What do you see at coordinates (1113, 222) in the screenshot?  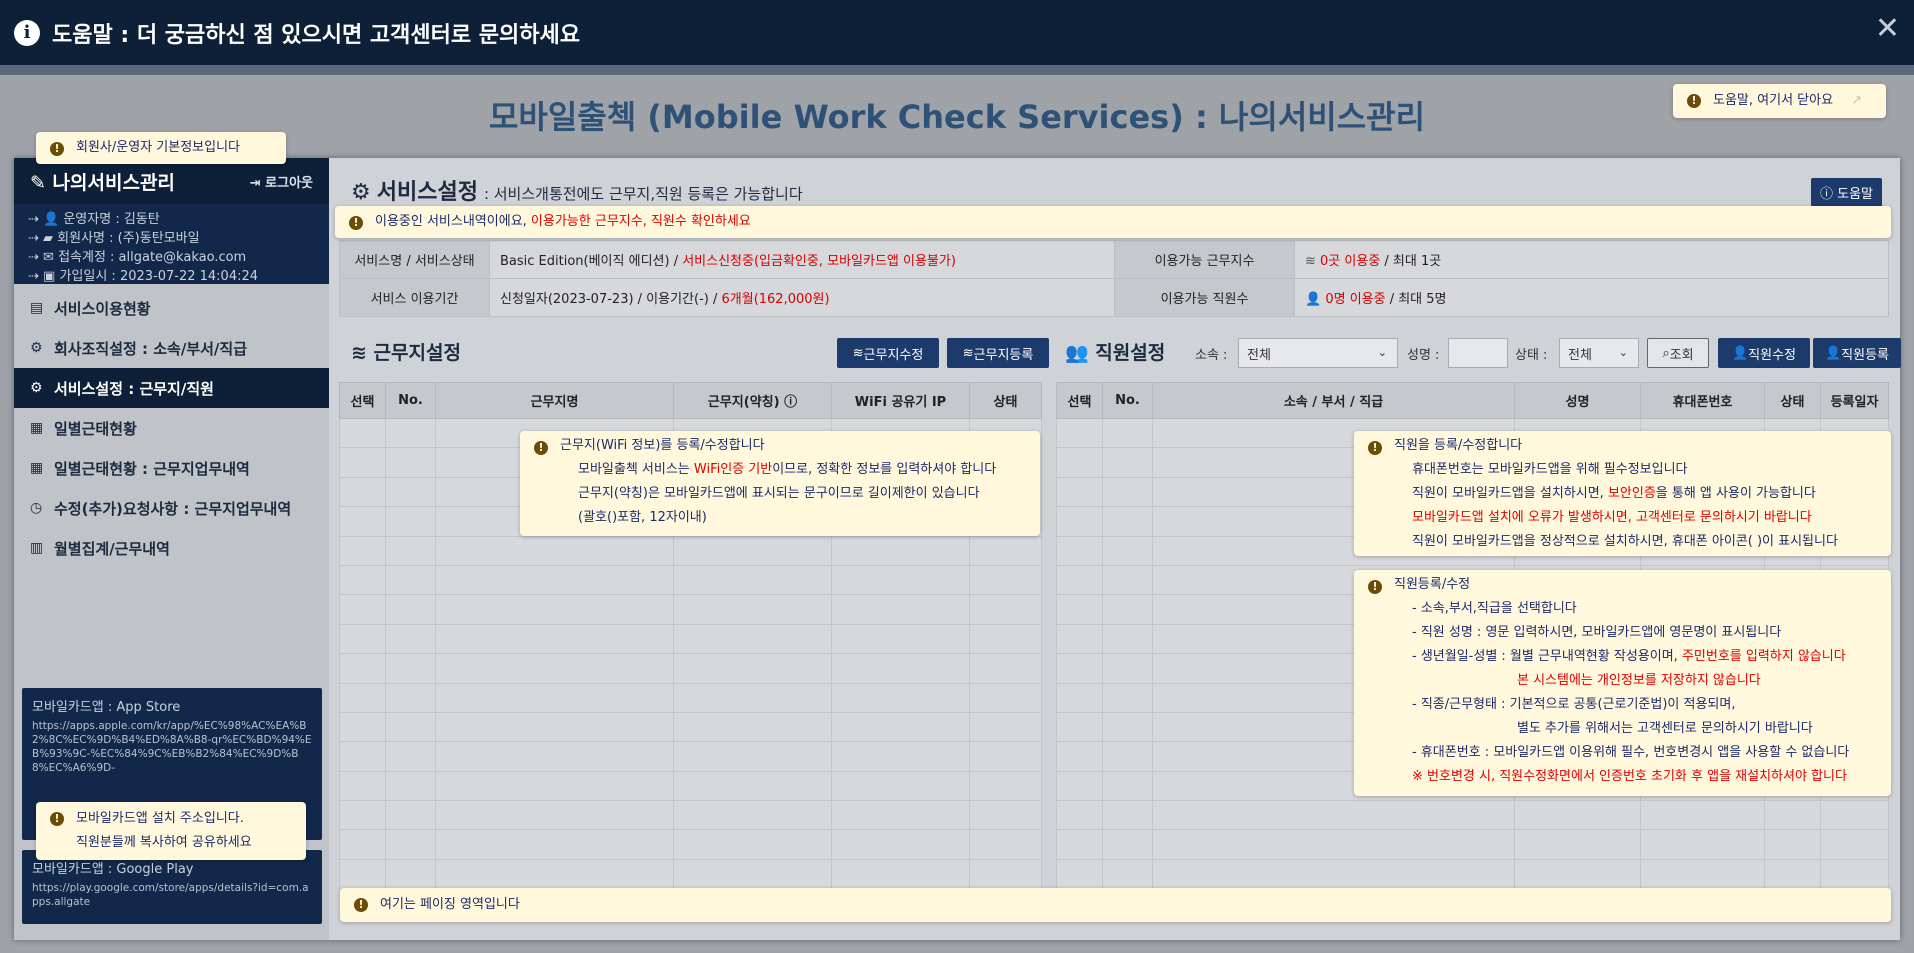 I see `tip-service-info: ! 이용중인 서비스내역이에요, 이용가능한 근무지수, 직원수 확인하세요` at bounding box center [1113, 222].